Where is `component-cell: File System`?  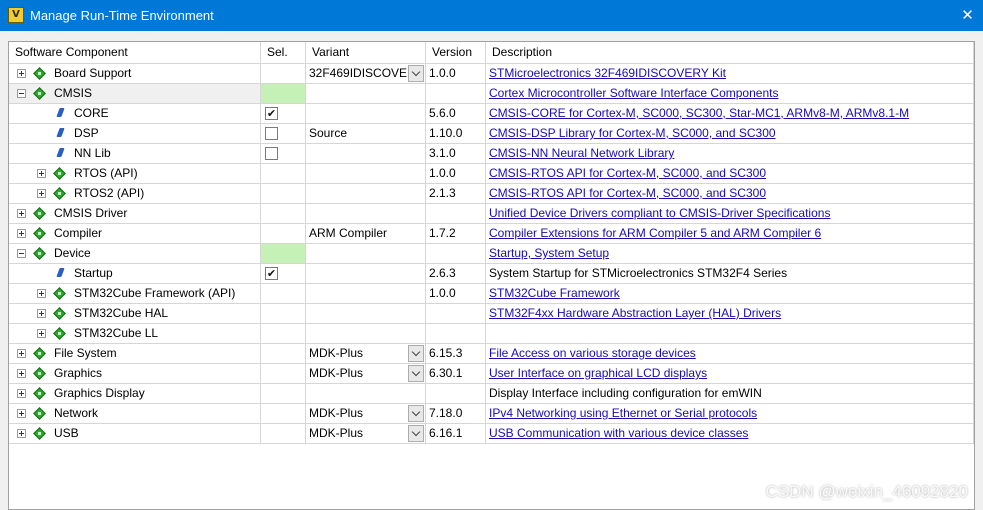
component-cell: File System is located at coordinates (135, 354).